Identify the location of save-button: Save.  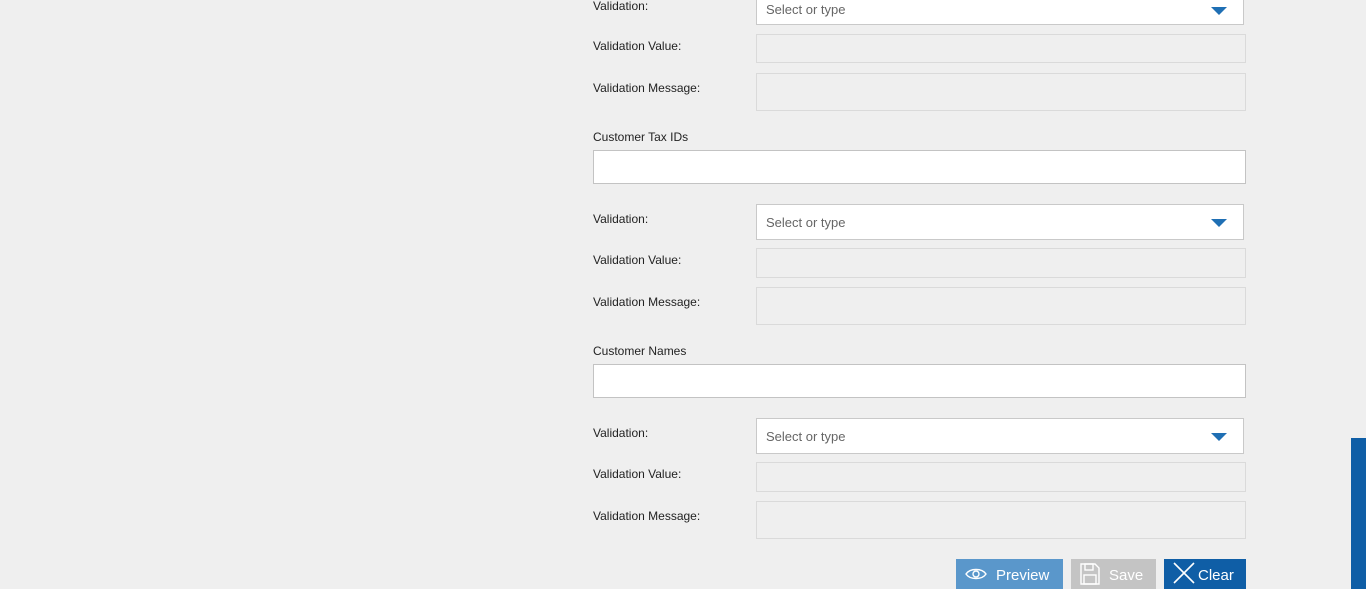
(1113, 574).